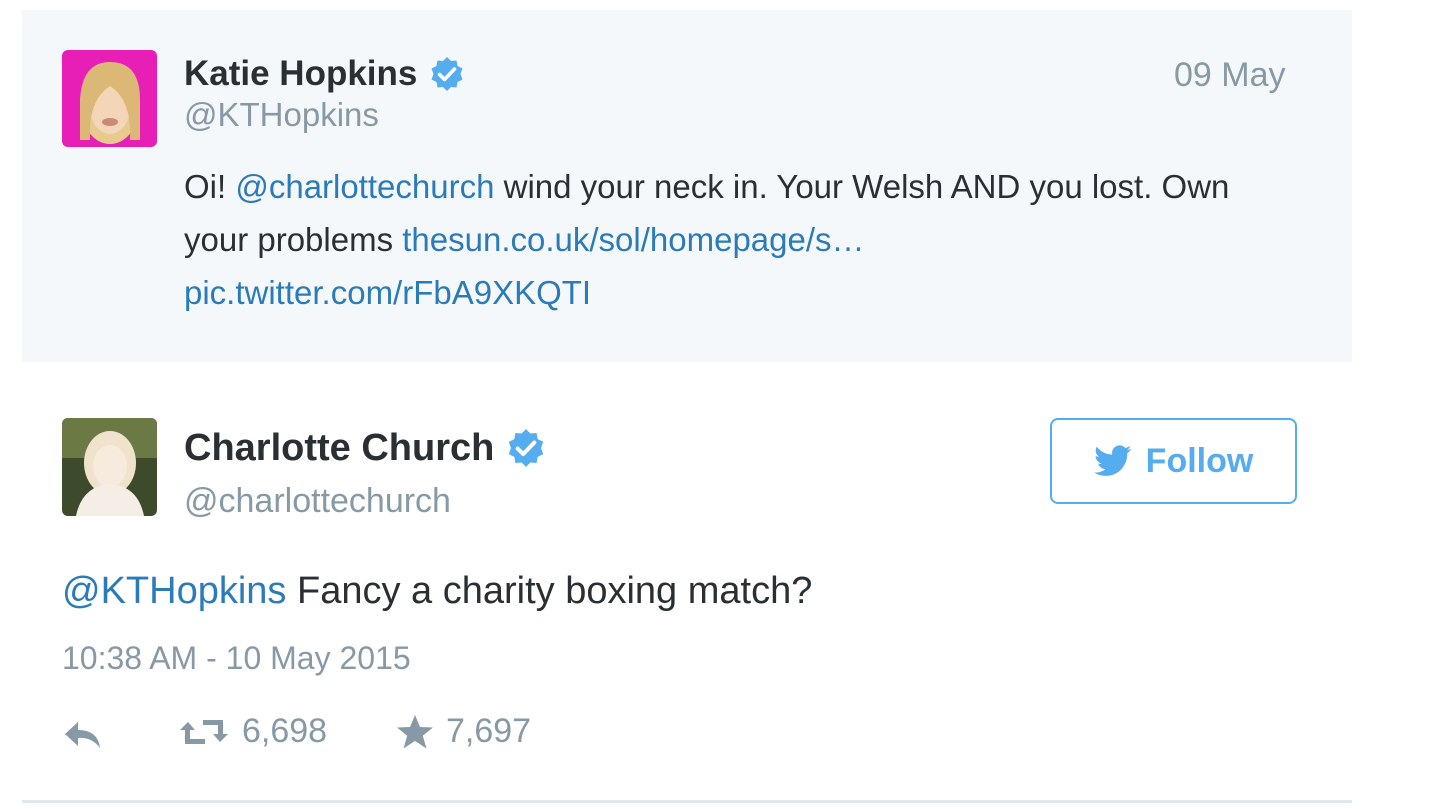  I want to click on tweet-author-name-text: Charlotte Church, so click(339, 447).